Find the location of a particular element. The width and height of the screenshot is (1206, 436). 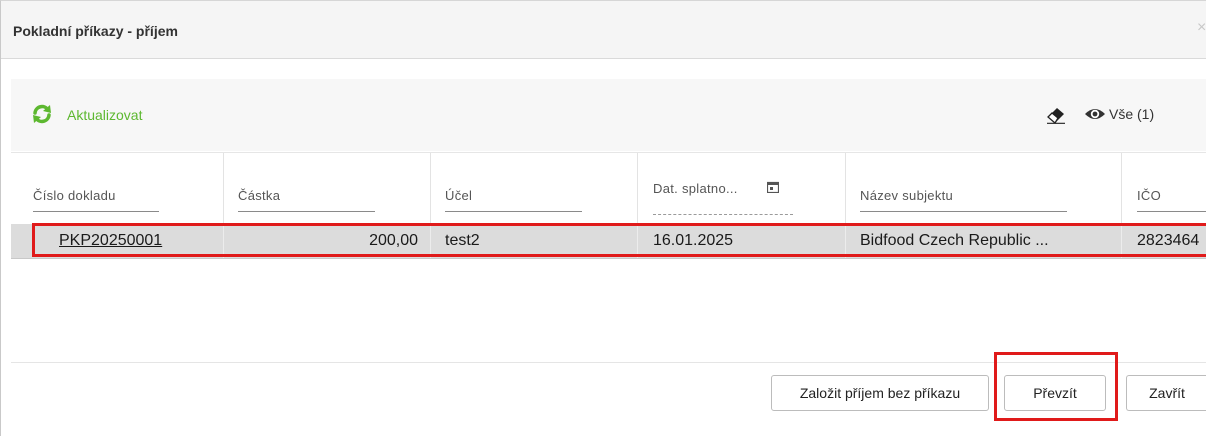

filter-field-nazev is located at coordinates (963, 211).